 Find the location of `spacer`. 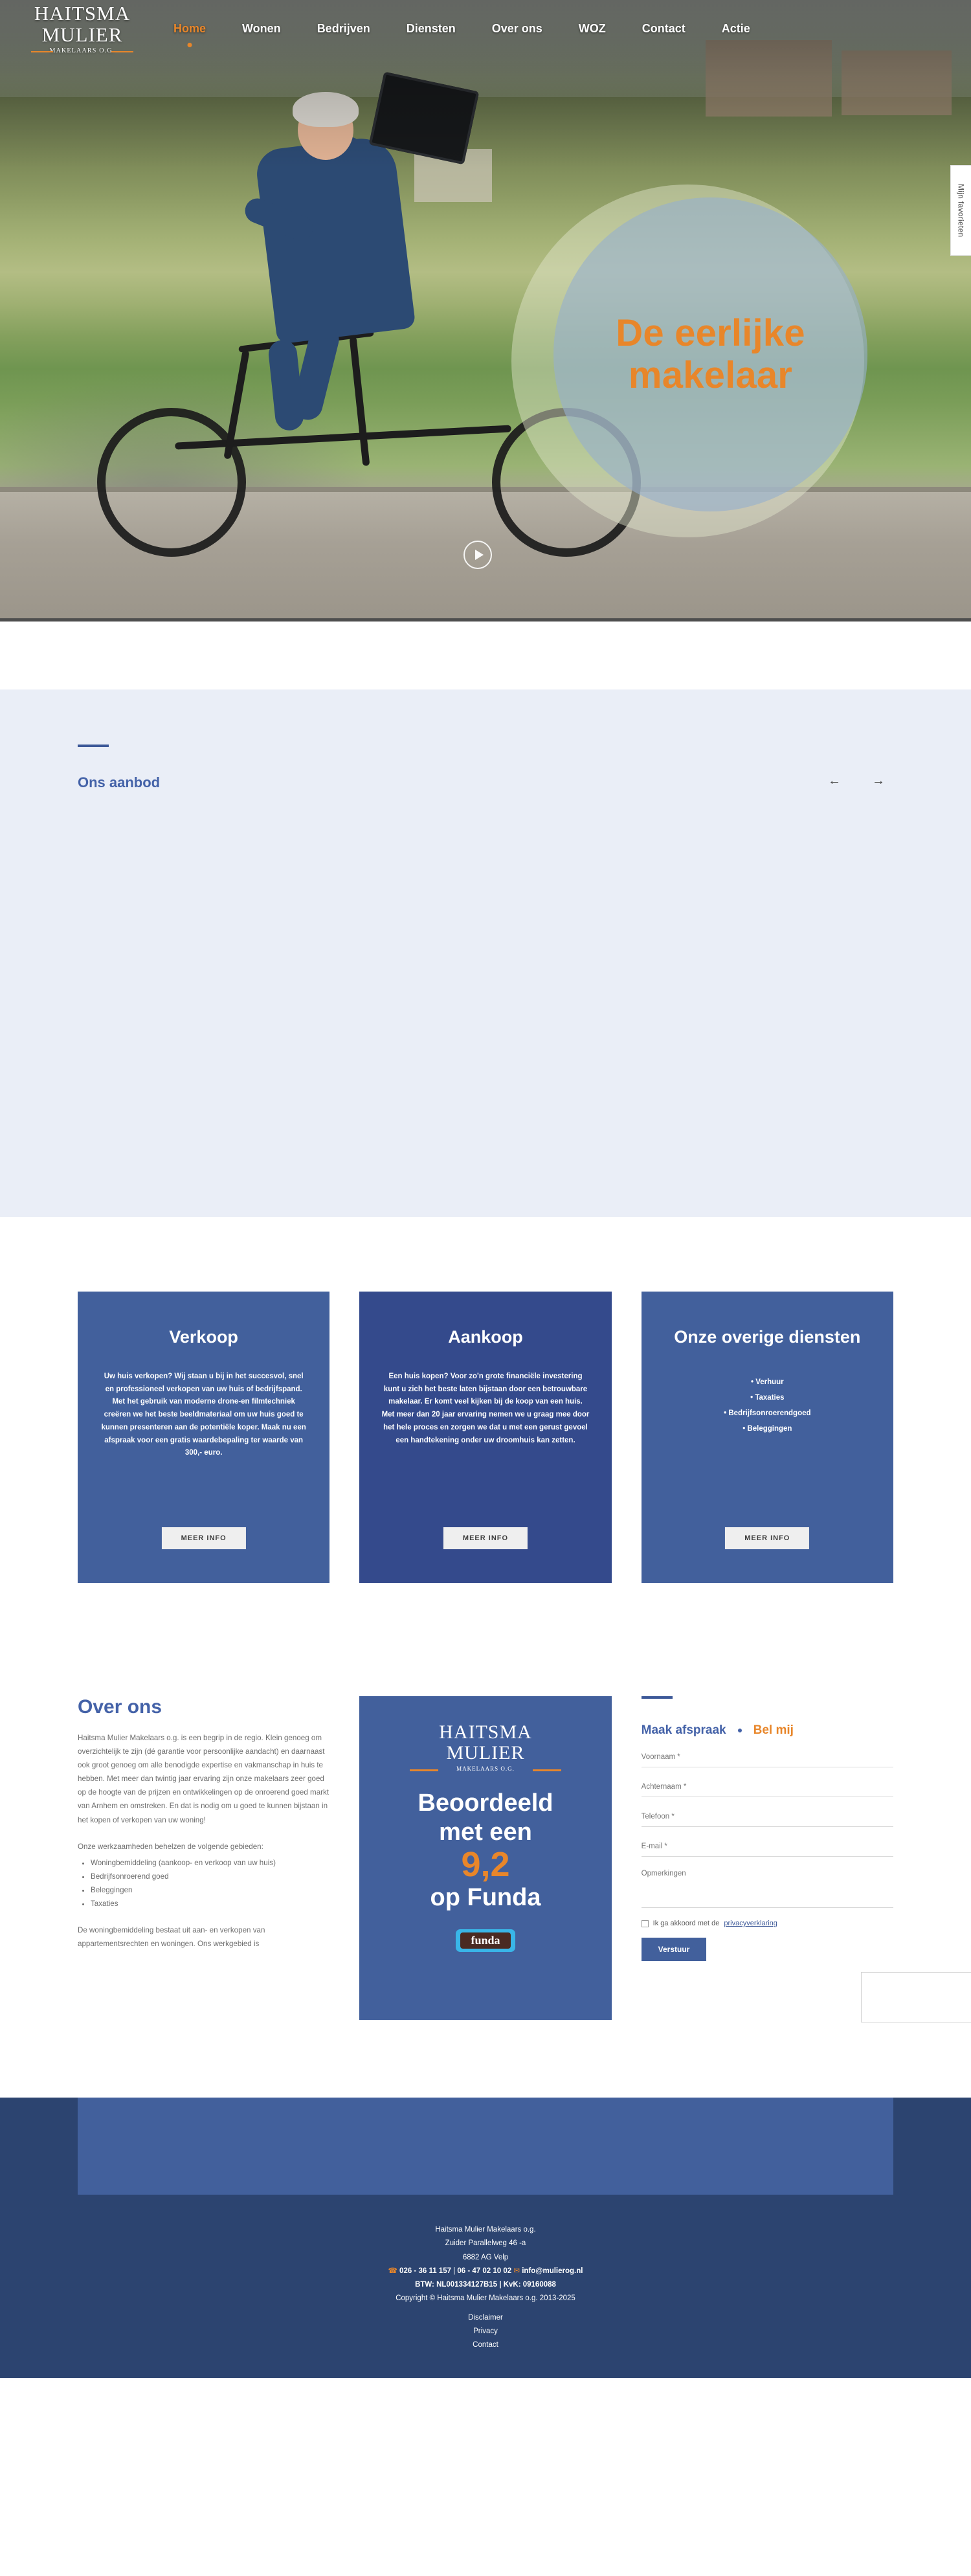

spacer is located at coordinates (485, 655).